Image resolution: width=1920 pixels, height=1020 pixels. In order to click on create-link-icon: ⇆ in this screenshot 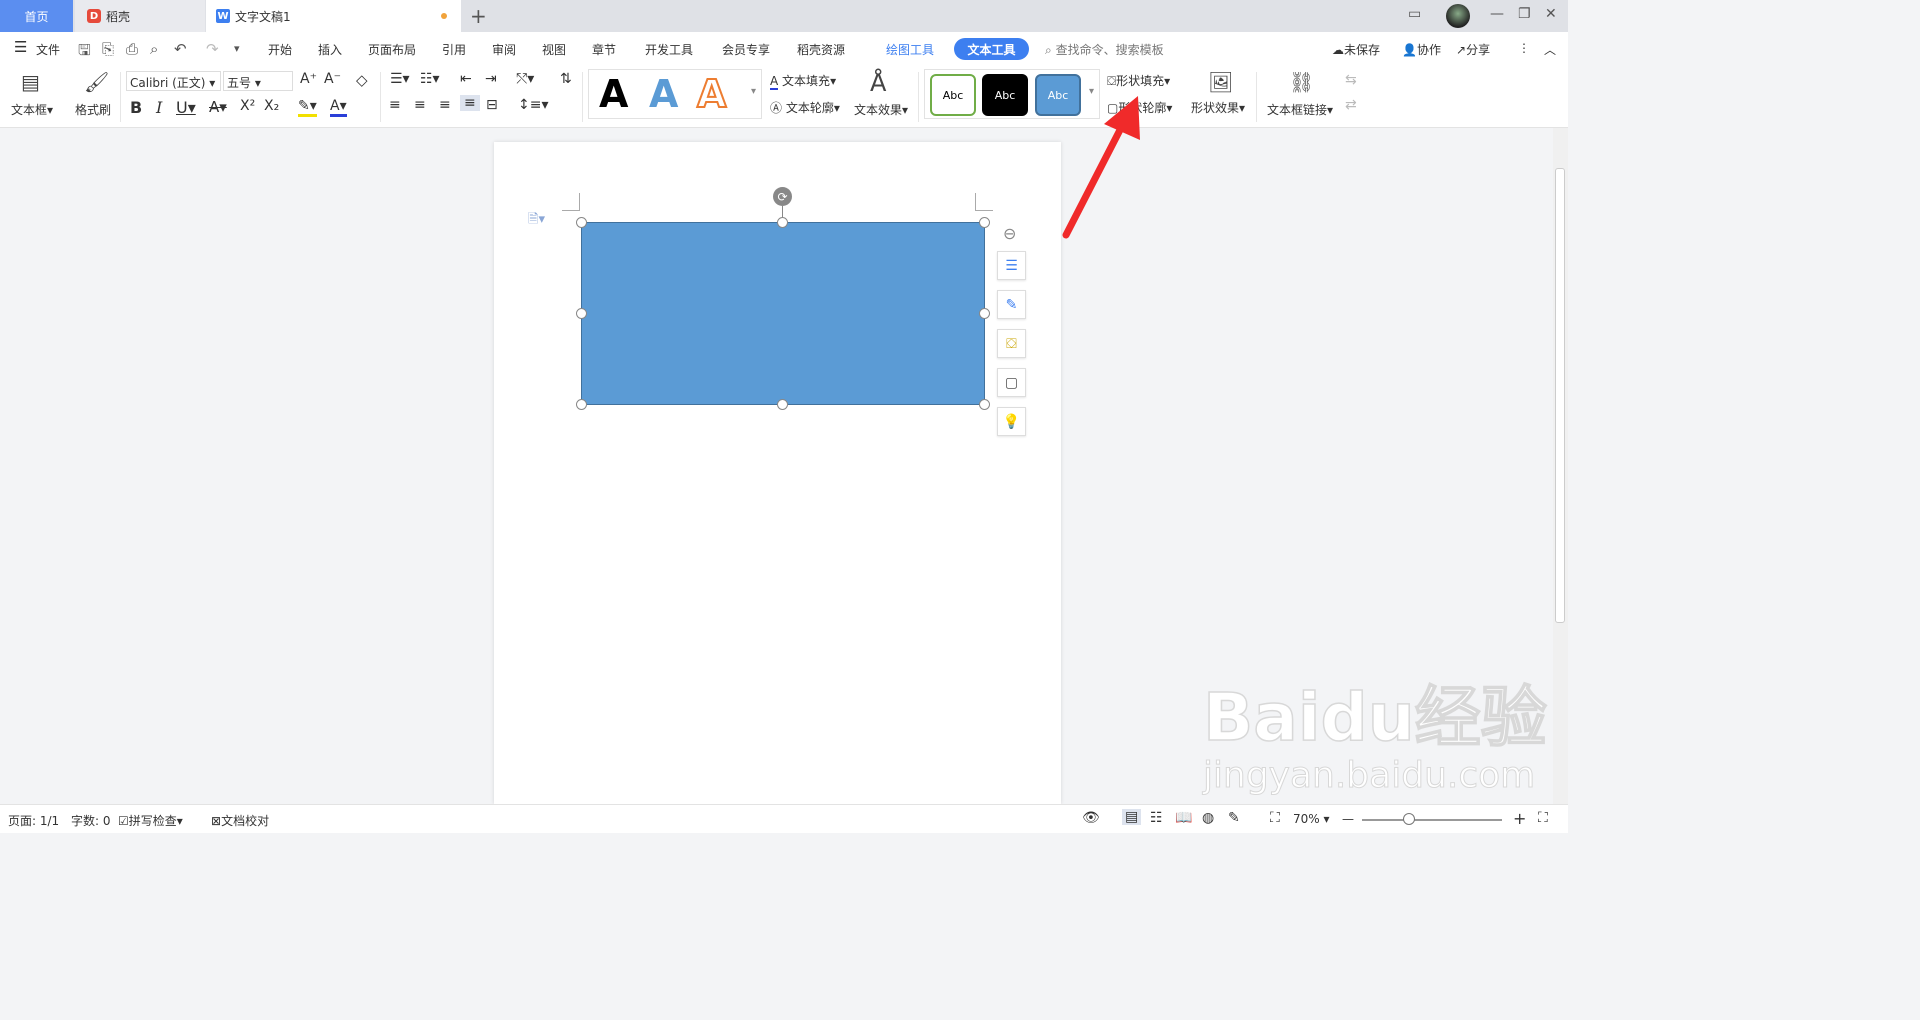, I will do `click(1351, 80)`.